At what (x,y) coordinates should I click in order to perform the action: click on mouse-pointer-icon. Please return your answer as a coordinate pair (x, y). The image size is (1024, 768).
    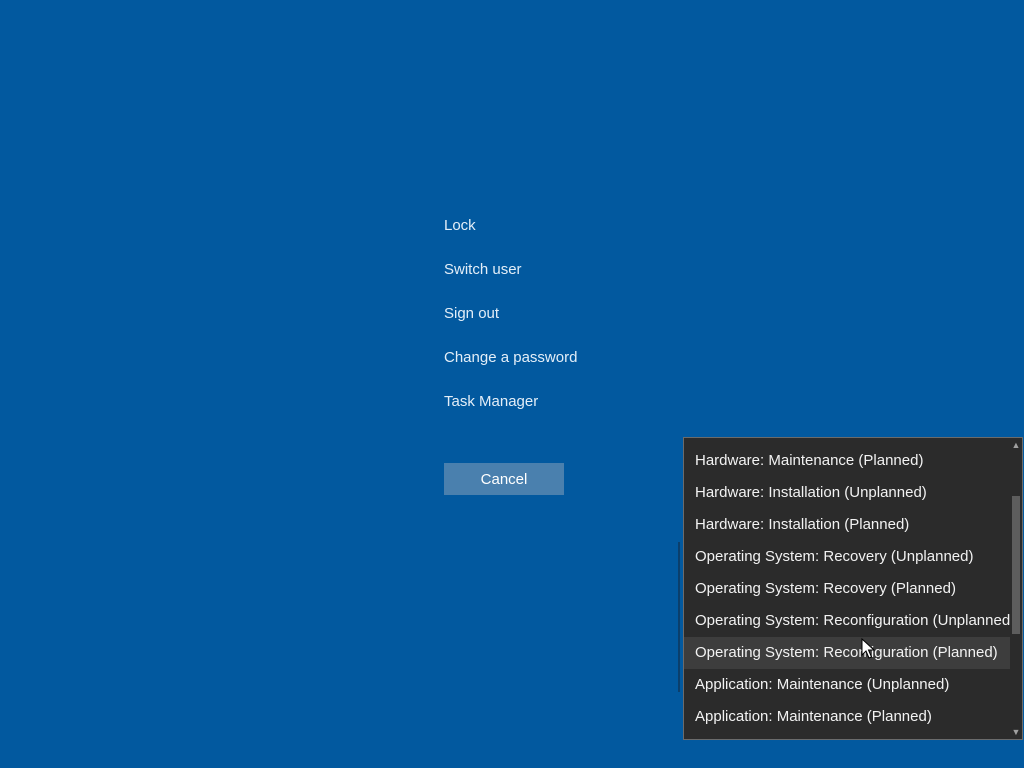
    Looking at the image, I should click on (868, 648).